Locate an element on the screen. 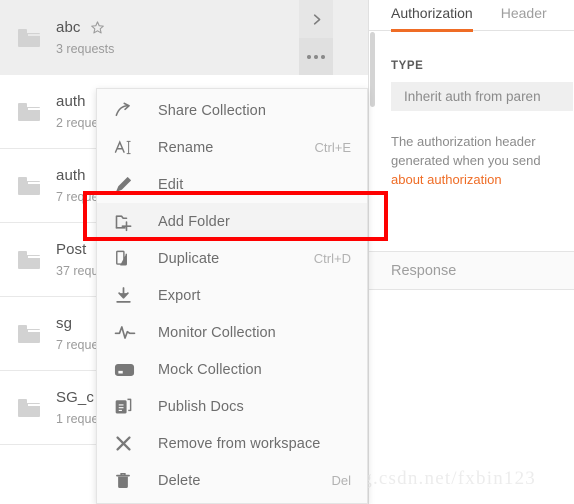 This screenshot has height=504, width=574. sidebar-scrollbar is located at coordinates (372, 69).